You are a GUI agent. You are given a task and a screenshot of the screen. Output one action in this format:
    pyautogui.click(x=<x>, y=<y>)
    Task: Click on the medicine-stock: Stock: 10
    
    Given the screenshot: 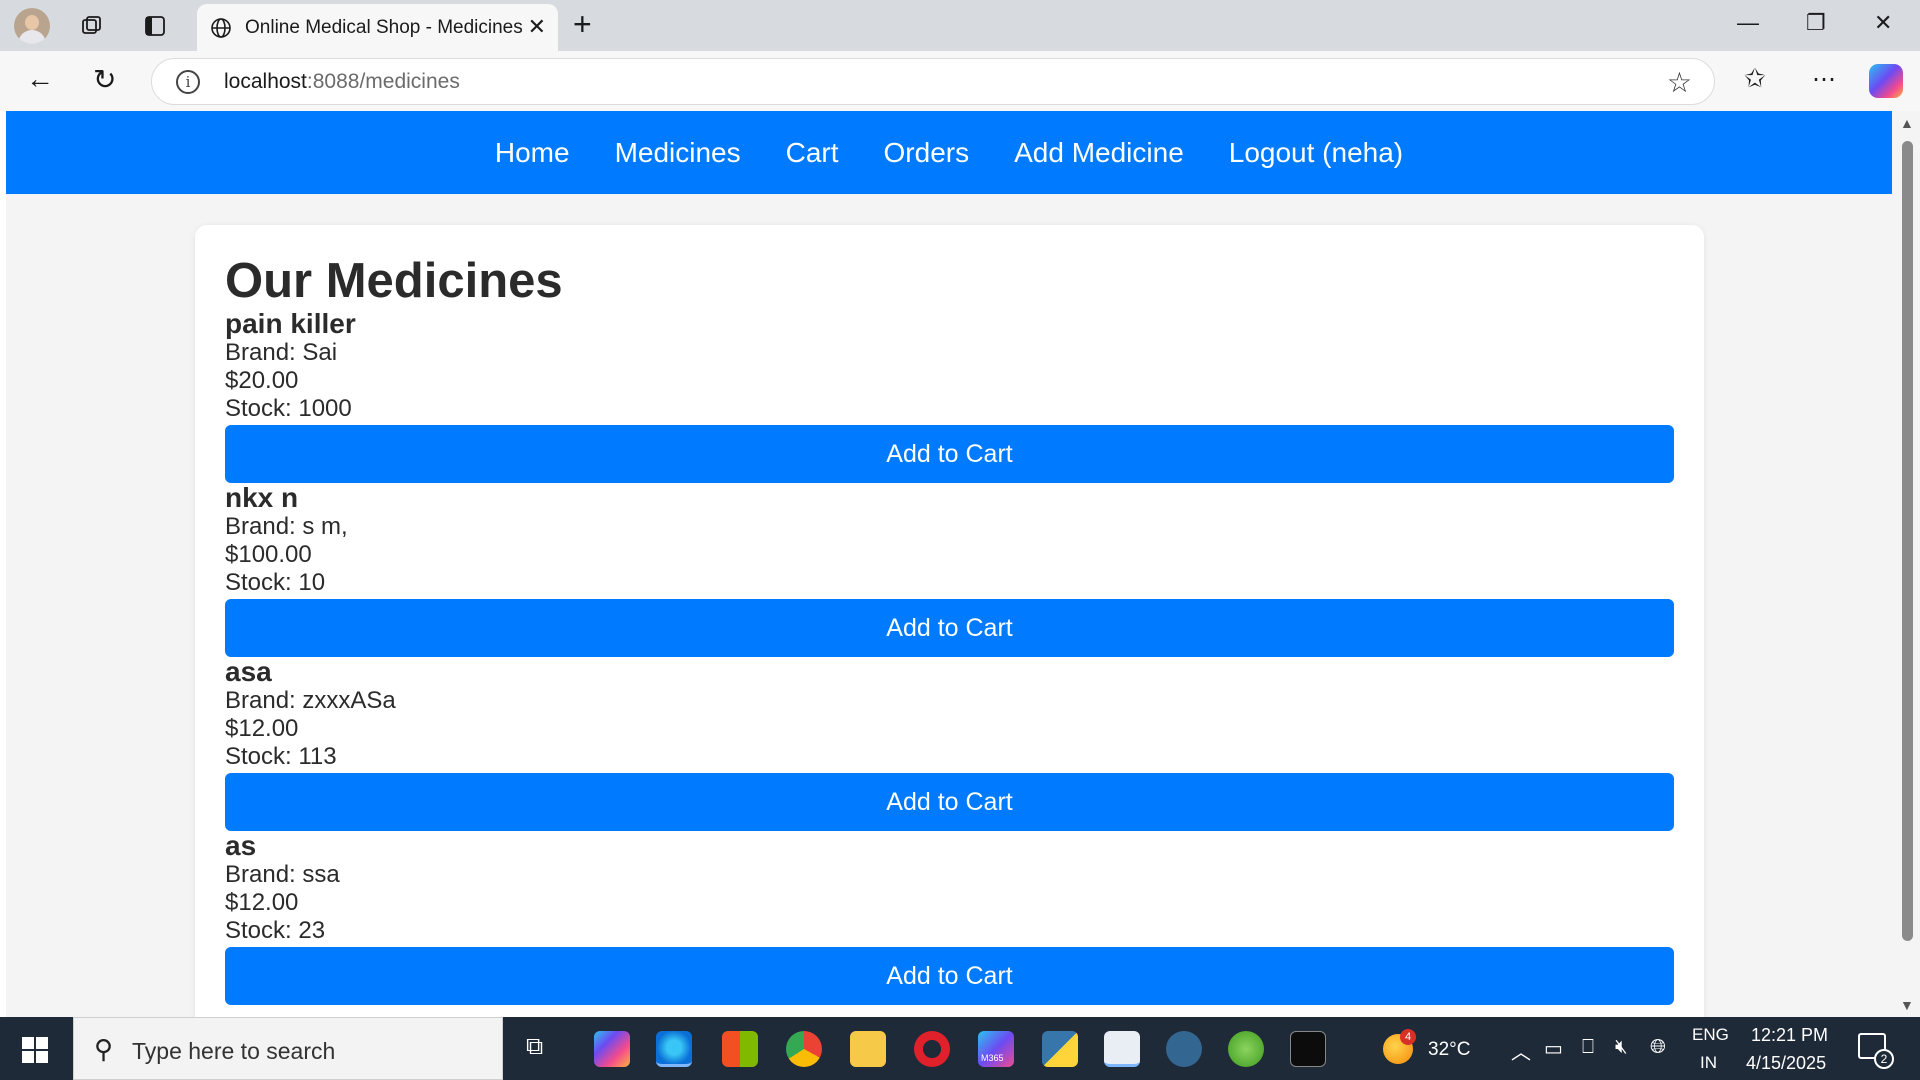 What is the action you would take?
    pyautogui.click(x=275, y=582)
    